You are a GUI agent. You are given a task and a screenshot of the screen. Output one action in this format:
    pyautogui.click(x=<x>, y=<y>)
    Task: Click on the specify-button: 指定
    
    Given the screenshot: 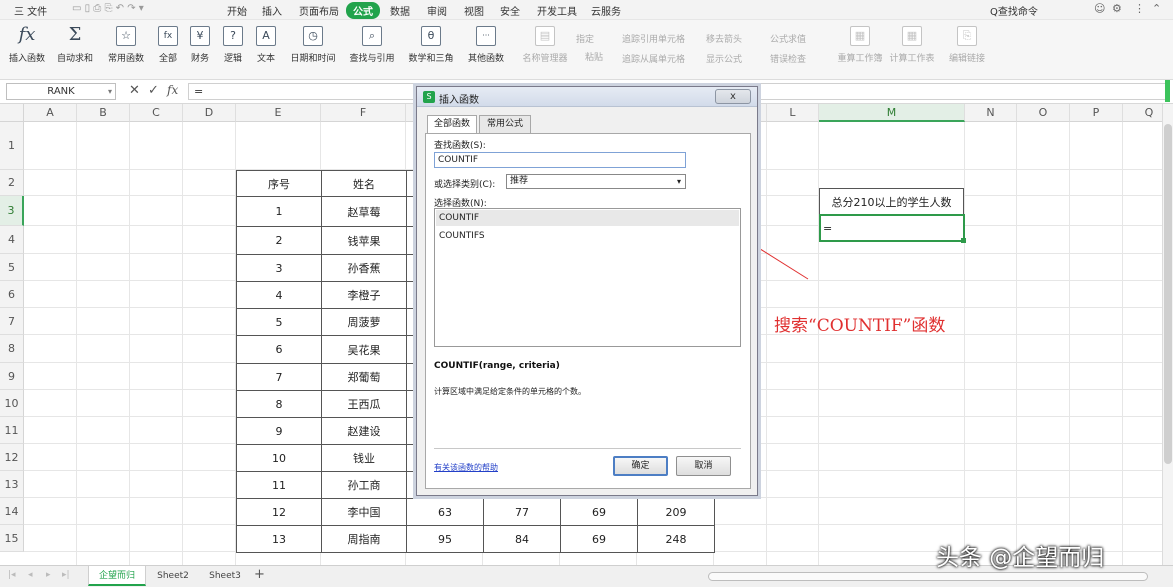 What is the action you would take?
    pyautogui.click(x=585, y=38)
    